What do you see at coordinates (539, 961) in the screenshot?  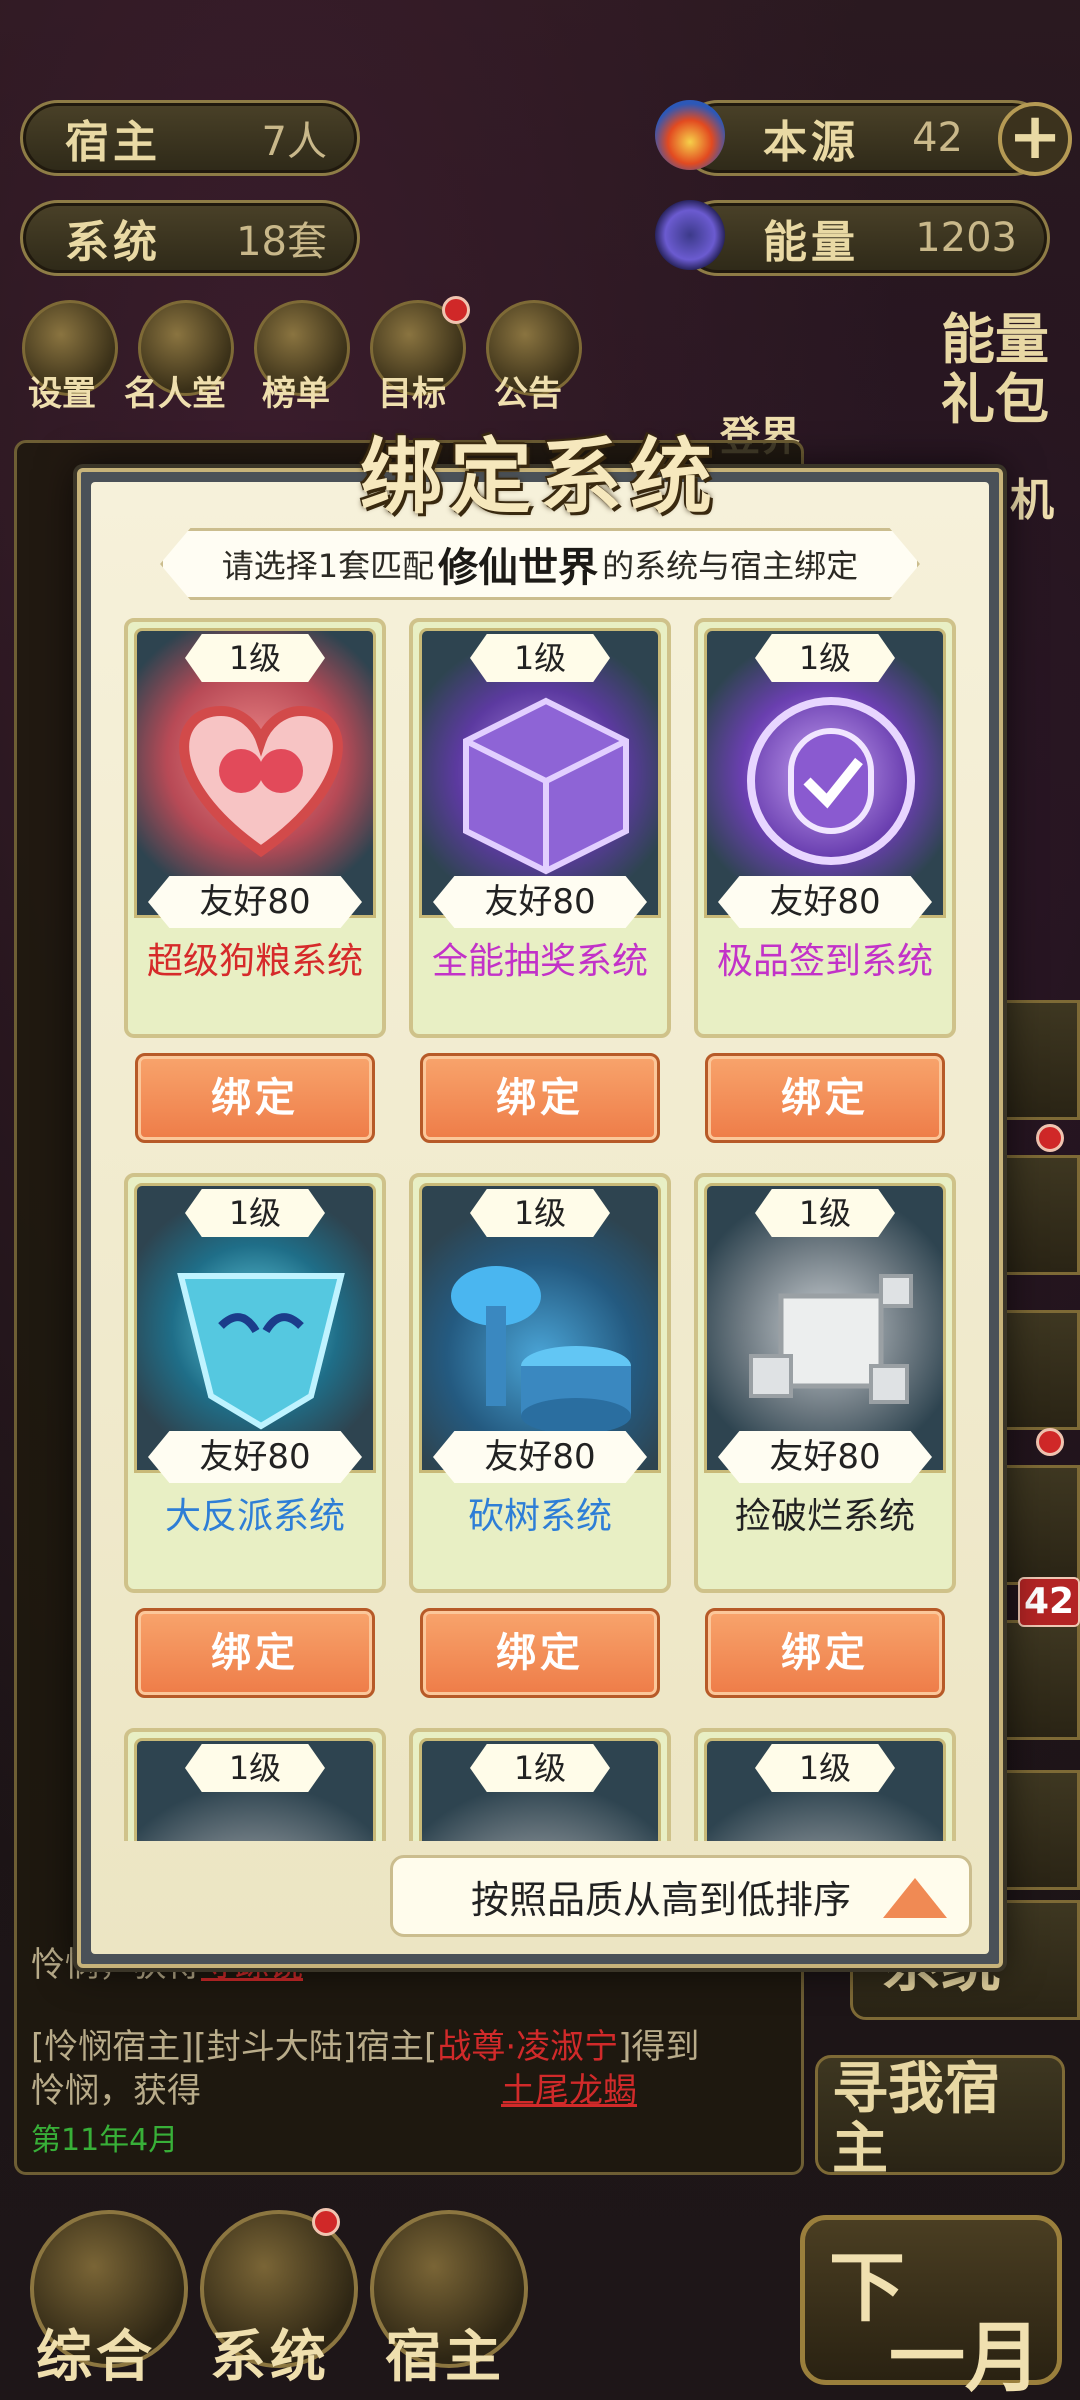 I see `system-name: 全能抽奖系统` at bounding box center [539, 961].